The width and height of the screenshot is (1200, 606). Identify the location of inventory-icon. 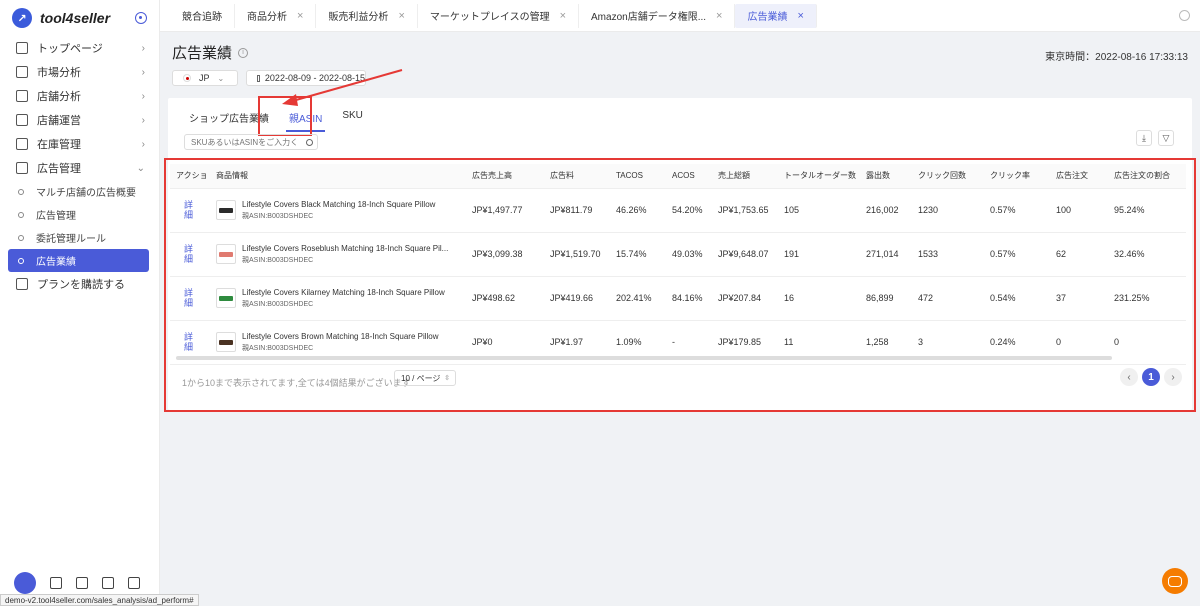
(22, 144).